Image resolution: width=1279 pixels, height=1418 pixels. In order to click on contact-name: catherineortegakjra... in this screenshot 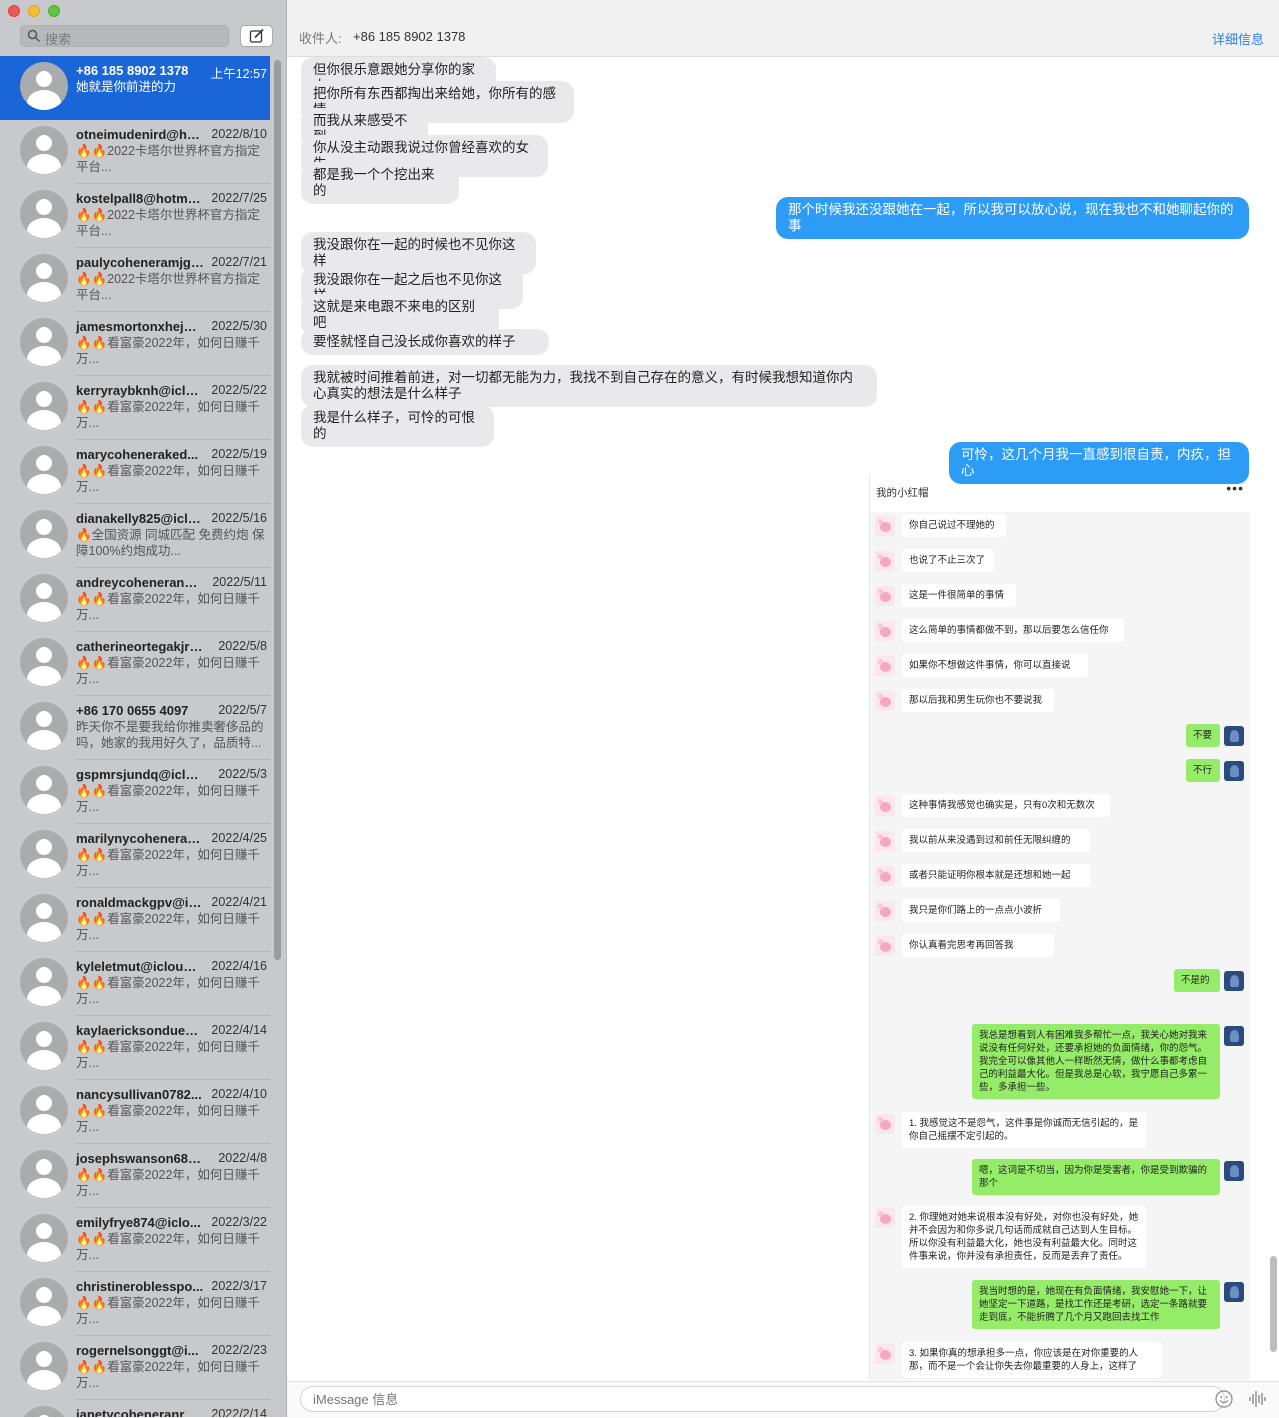, I will do `click(140, 646)`.